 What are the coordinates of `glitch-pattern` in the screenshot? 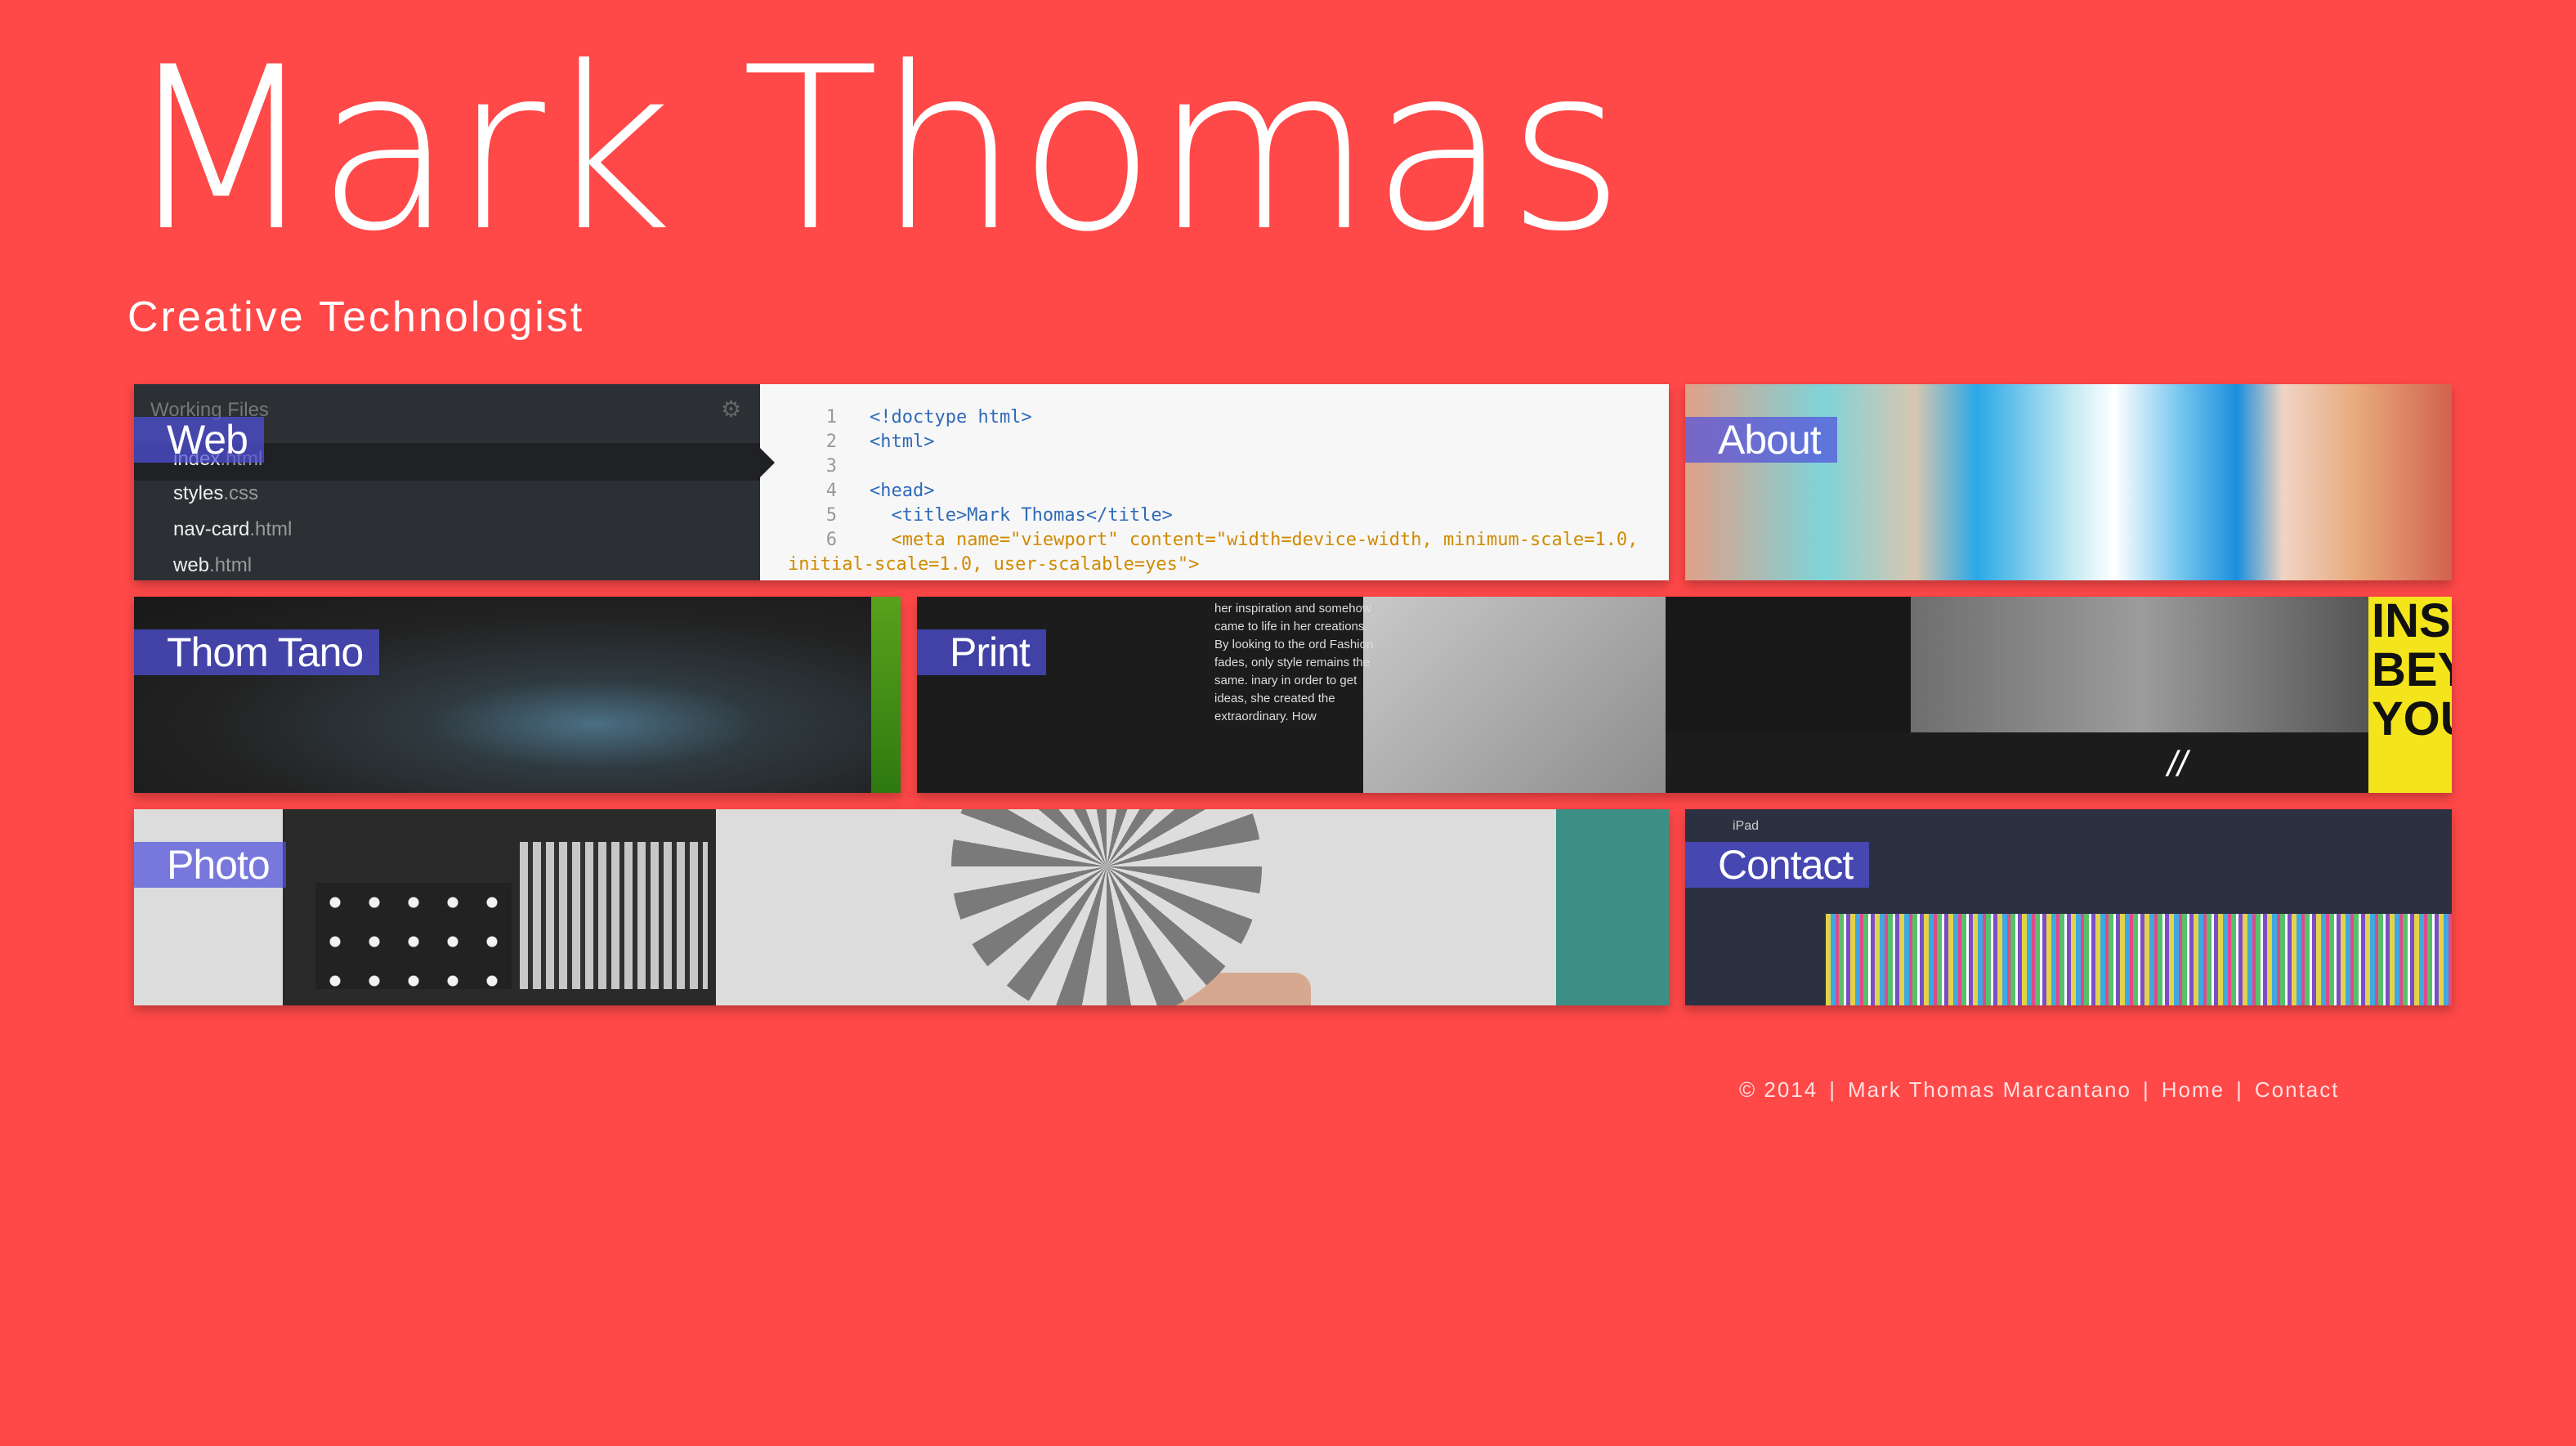 It's located at (2139, 960).